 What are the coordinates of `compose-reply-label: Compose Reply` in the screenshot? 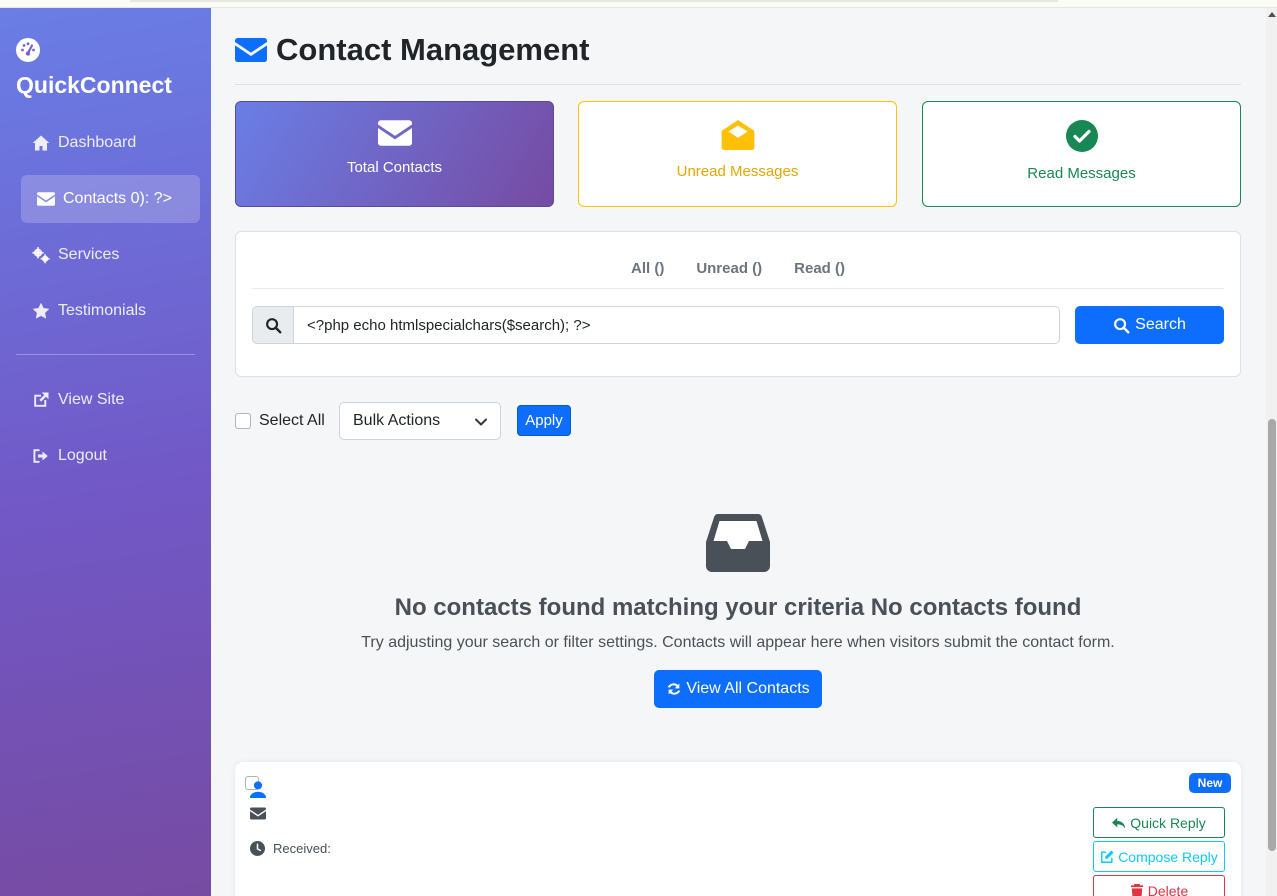 It's located at (1168, 856).